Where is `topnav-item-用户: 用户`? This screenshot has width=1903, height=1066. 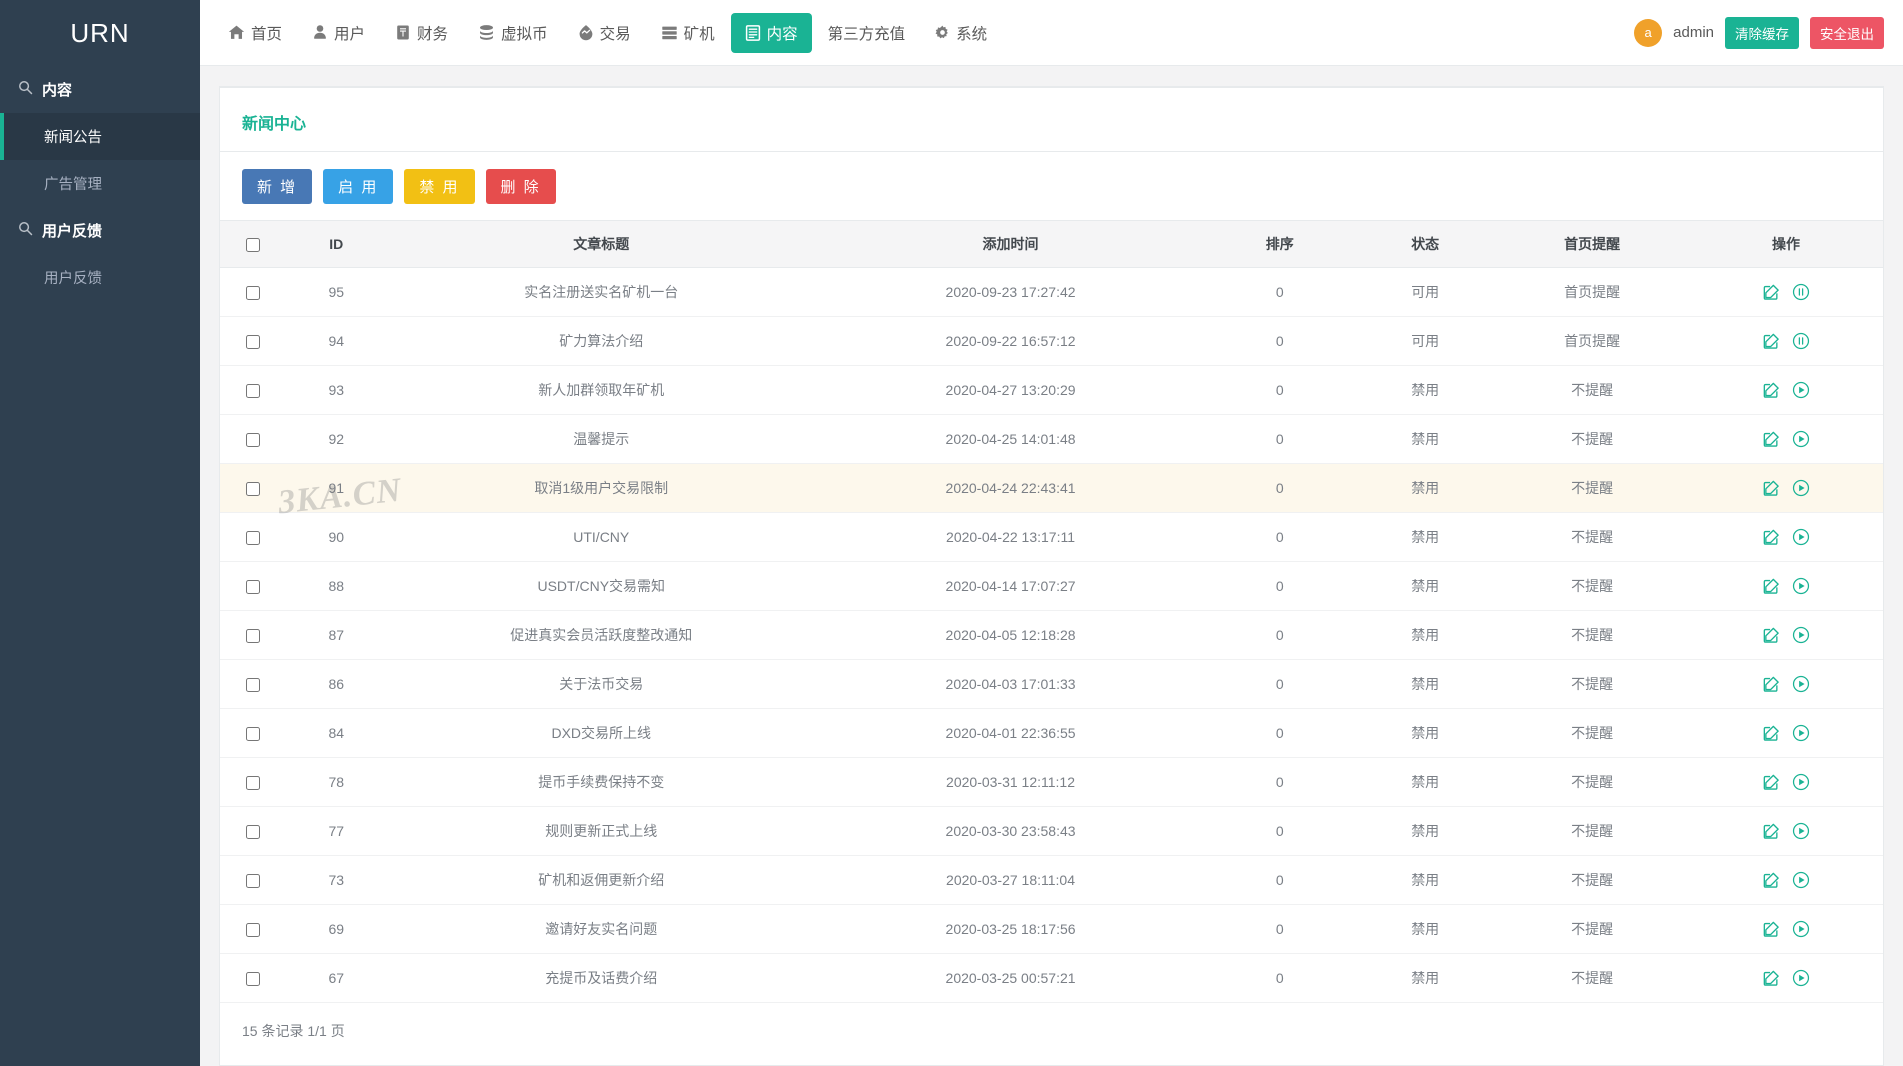
topnav-item-用户: 用户 is located at coordinates (338, 33).